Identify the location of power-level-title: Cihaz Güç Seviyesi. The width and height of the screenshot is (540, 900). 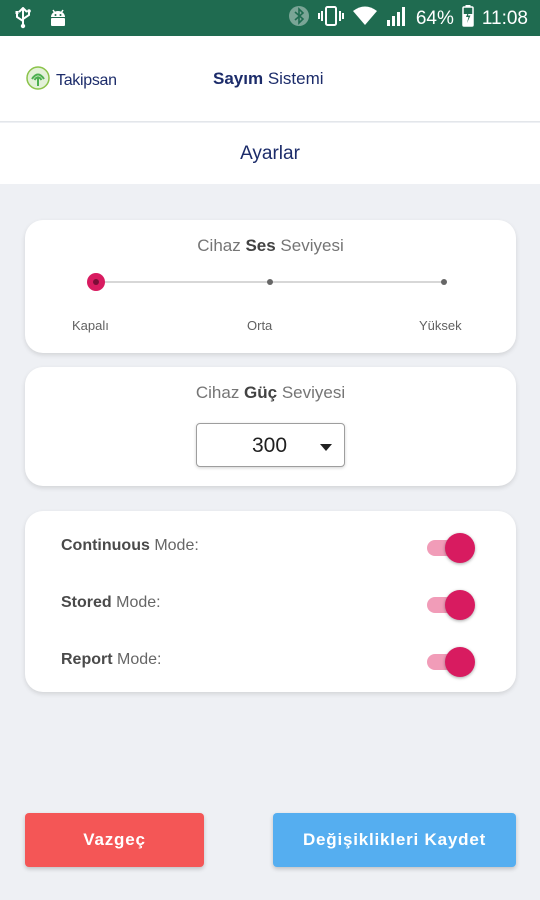
(270, 393).